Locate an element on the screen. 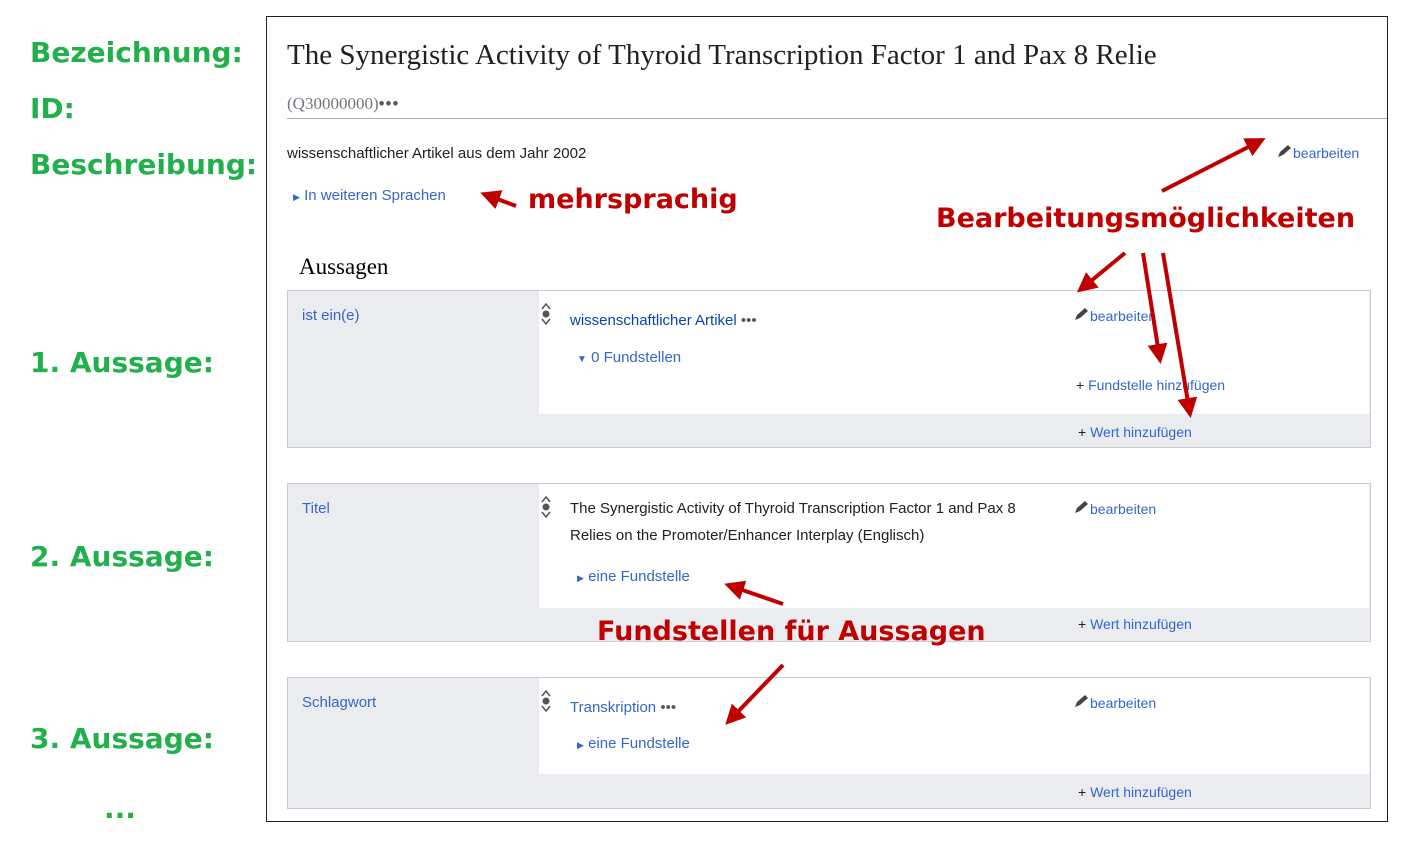 This screenshot has width=1409, height=850. item-id-text: (Q30000000) is located at coordinates (333, 103).